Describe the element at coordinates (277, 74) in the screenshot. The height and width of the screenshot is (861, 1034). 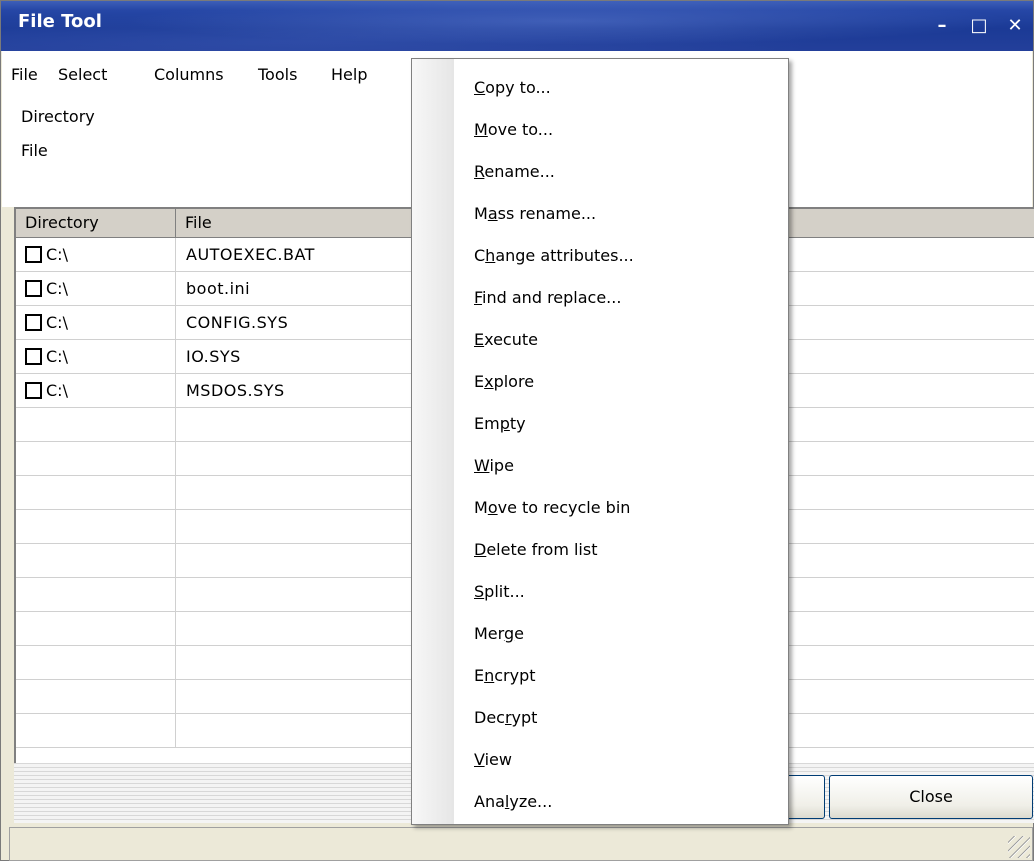
I see `menu-tools: Tools` at that location.